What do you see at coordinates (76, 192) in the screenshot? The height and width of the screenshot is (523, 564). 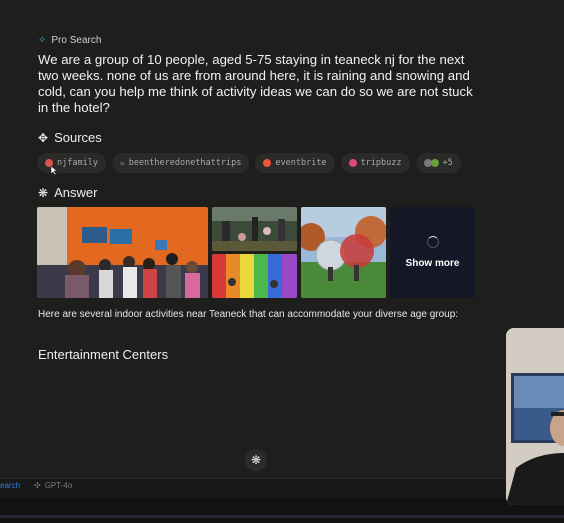 I see `answer-heading-text: Answer` at bounding box center [76, 192].